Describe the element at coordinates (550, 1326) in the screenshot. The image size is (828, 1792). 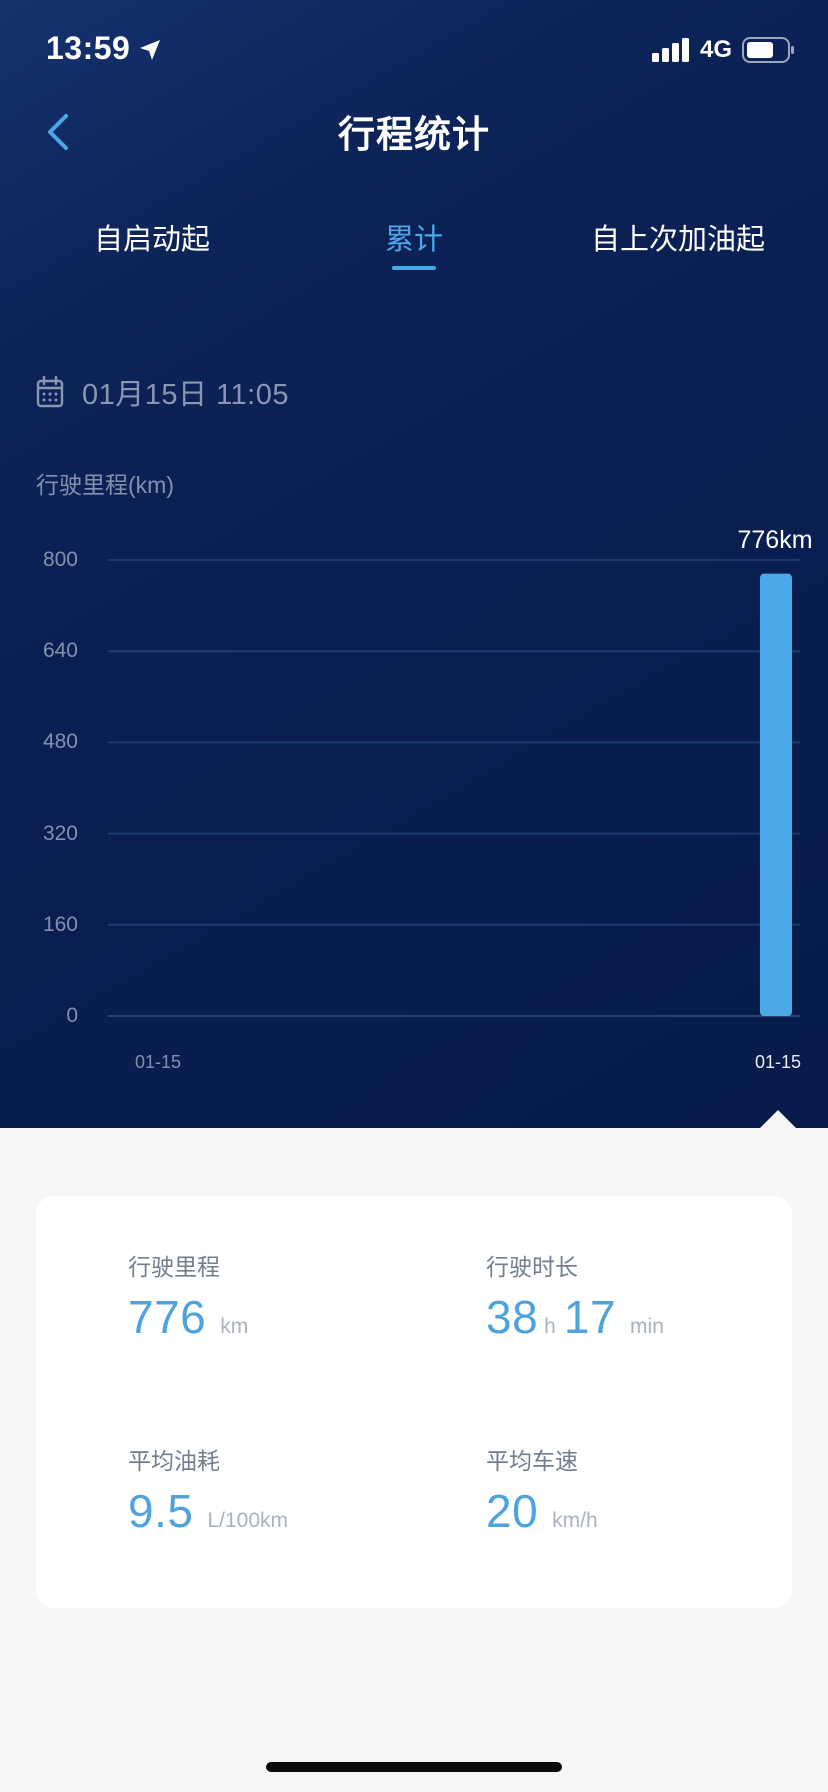
I see `stat-unit-hours: h` at that location.